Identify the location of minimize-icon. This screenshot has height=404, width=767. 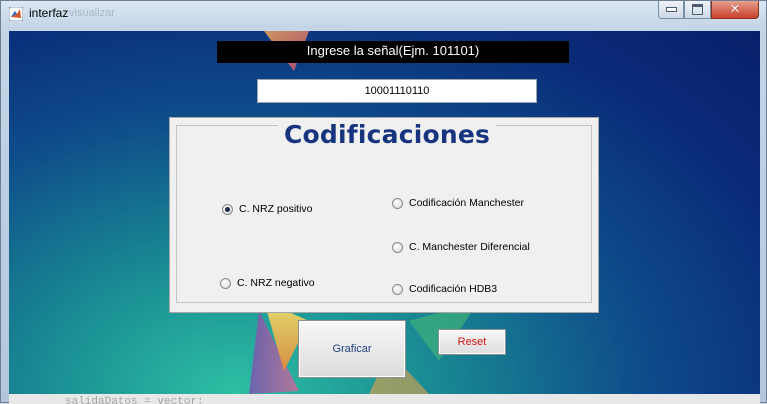
(671, 9).